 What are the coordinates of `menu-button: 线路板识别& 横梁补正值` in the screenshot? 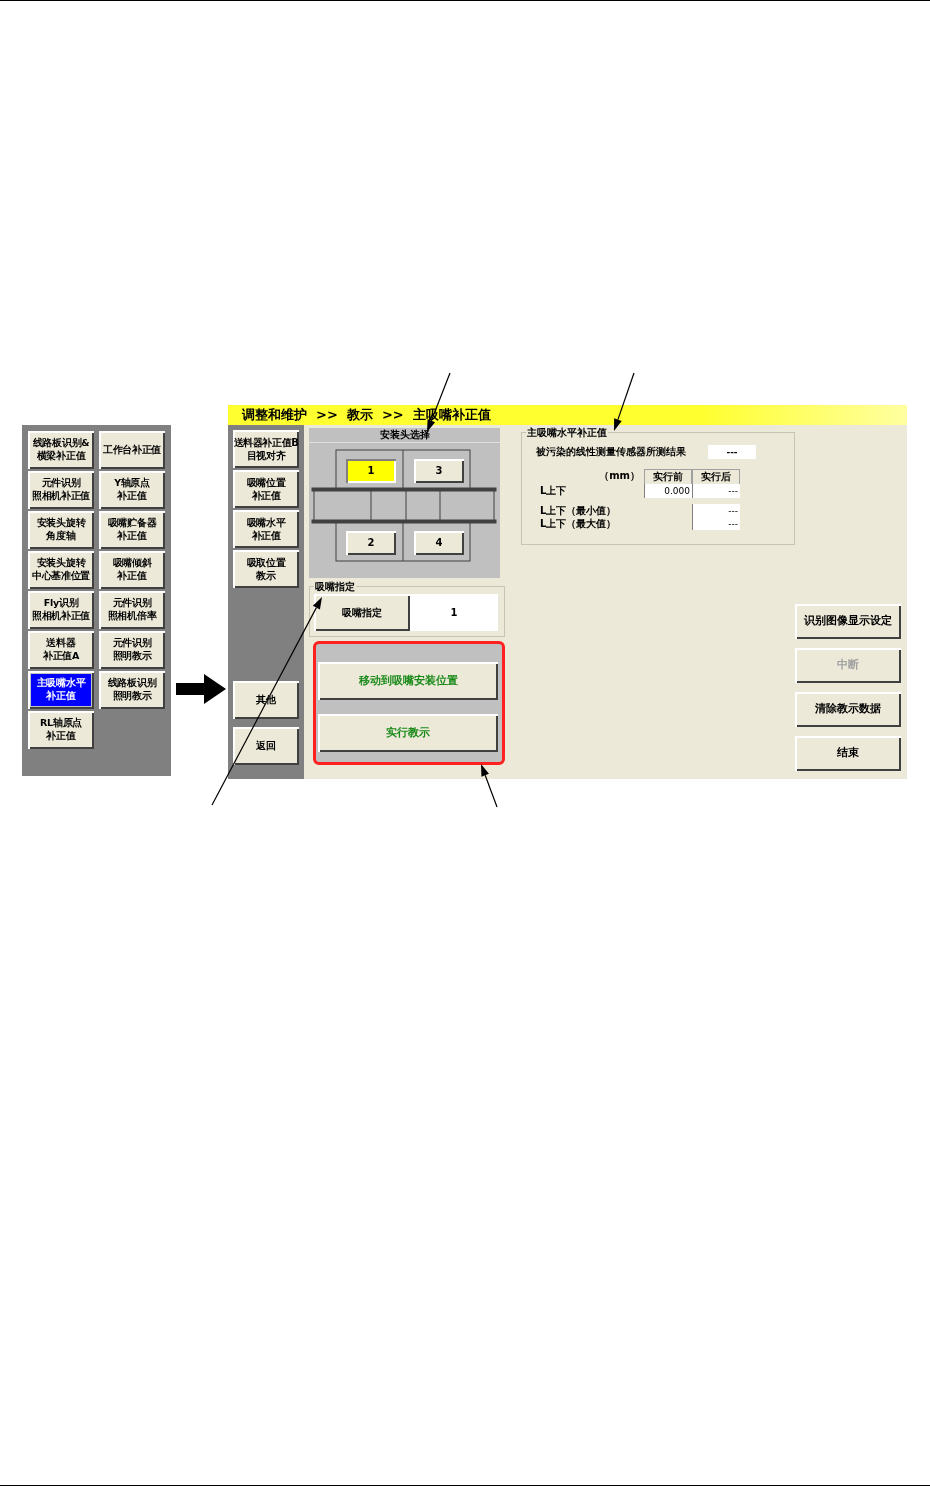 It's located at (61, 450).